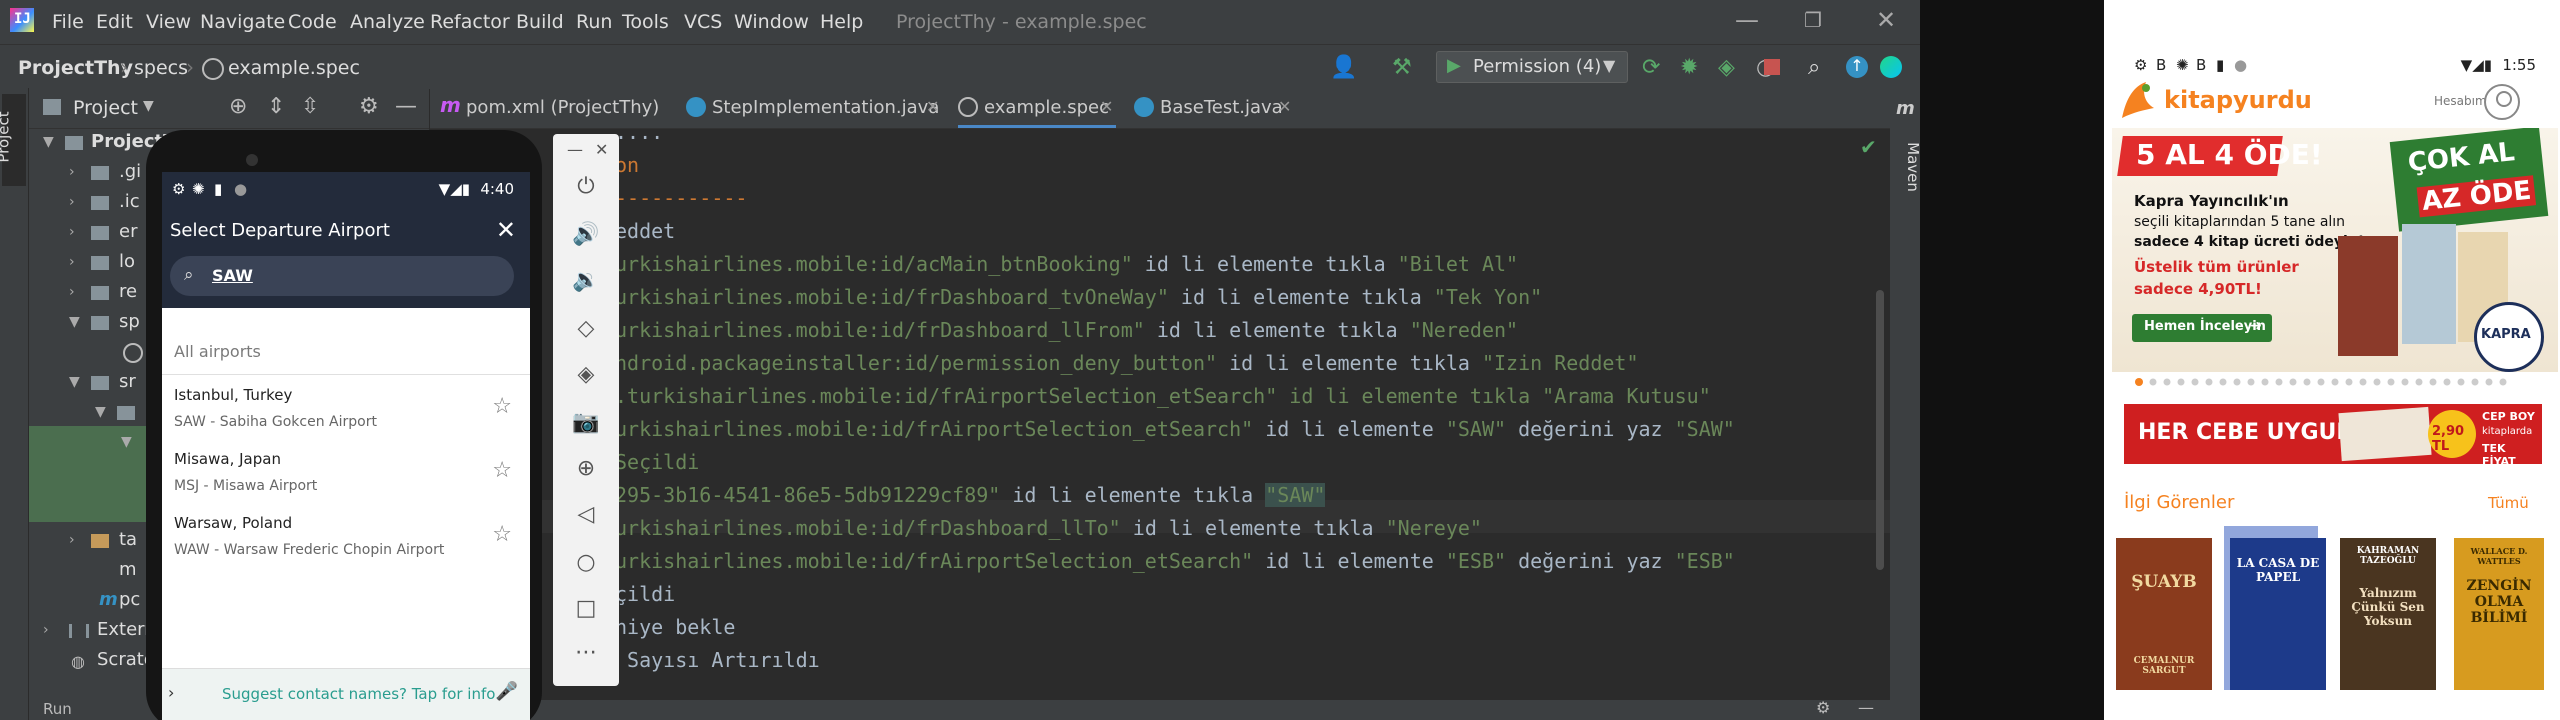  I want to click on chevron-down-icon: ▼, so click(148, 106).